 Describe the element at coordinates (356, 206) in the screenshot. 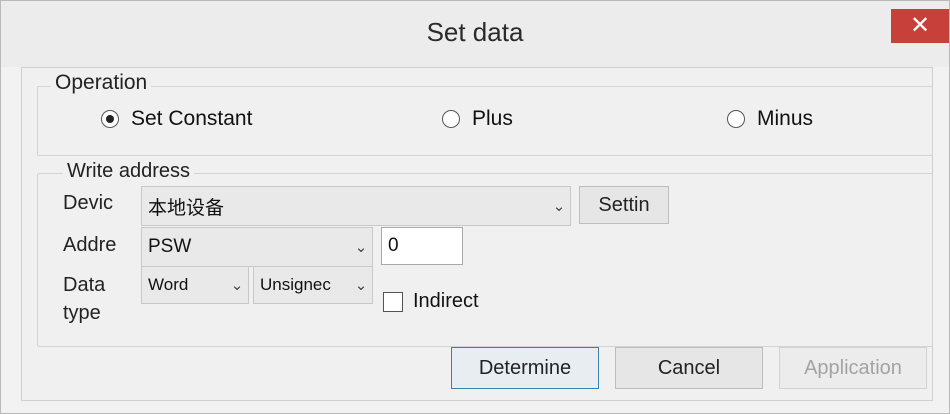

I see `device-select: 本地设备 ⌄` at that location.